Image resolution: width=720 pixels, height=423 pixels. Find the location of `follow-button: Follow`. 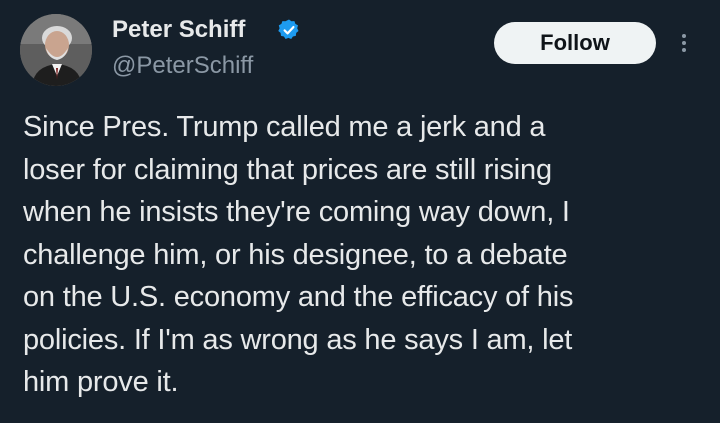

follow-button: Follow is located at coordinates (575, 43).